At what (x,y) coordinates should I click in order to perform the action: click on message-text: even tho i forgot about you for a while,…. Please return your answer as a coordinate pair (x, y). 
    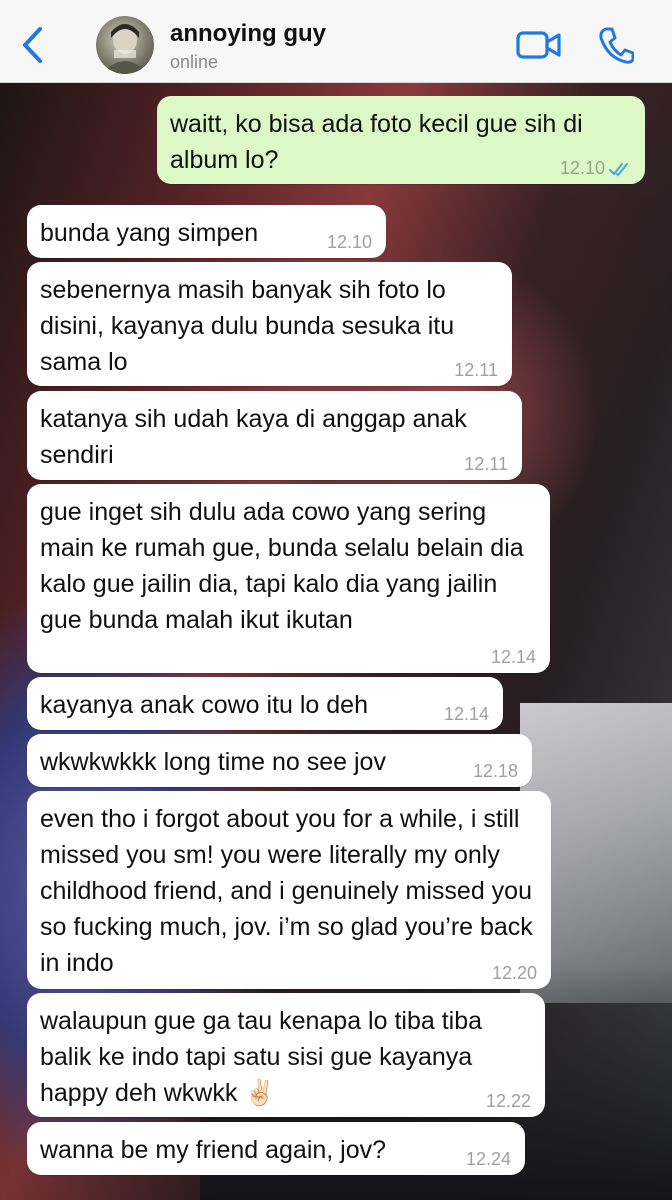
    Looking at the image, I should click on (290, 891).